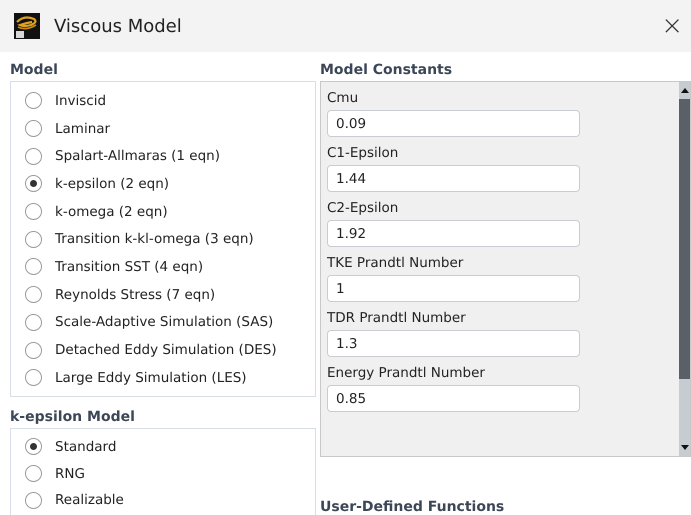  Describe the element at coordinates (453, 123) in the screenshot. I see `input-field: 0.09` at that location.